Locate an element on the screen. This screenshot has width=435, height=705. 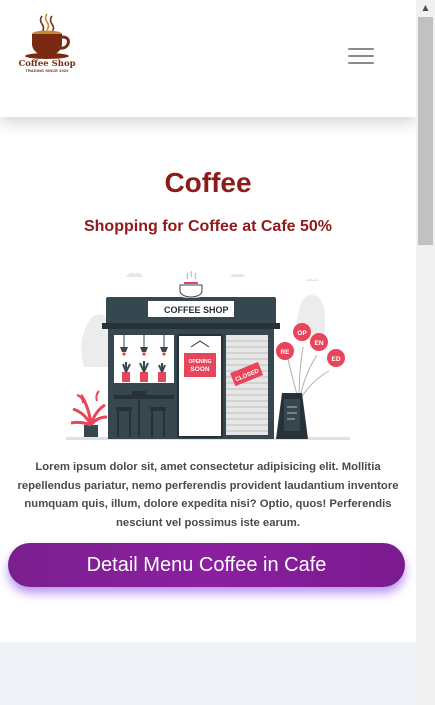
next-section is located at coordinates (208, 673).